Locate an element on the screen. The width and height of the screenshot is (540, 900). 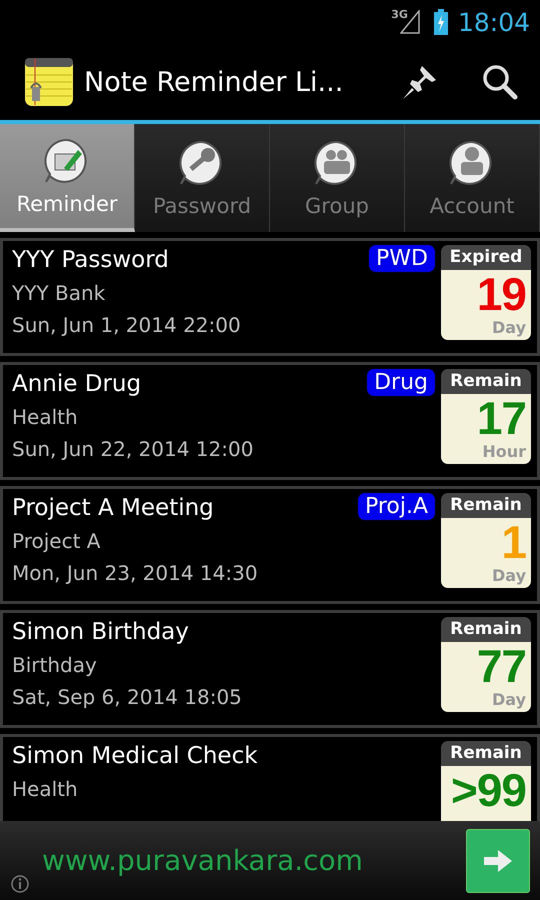
countdown-number: 19 is located at coordinates (501, 294).